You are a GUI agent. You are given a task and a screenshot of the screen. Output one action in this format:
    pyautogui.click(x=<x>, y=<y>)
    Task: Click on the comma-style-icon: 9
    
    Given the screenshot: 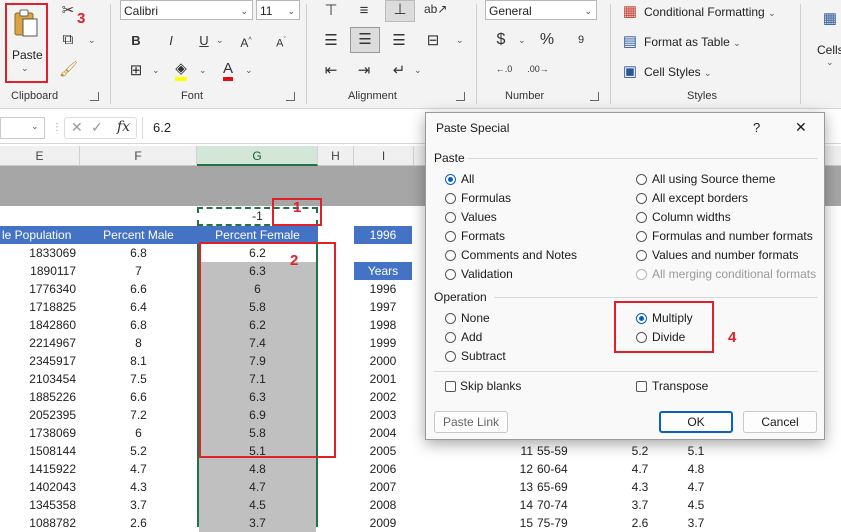 What is the action you would take?
    pyautogui.click(x=581, y=40)
    